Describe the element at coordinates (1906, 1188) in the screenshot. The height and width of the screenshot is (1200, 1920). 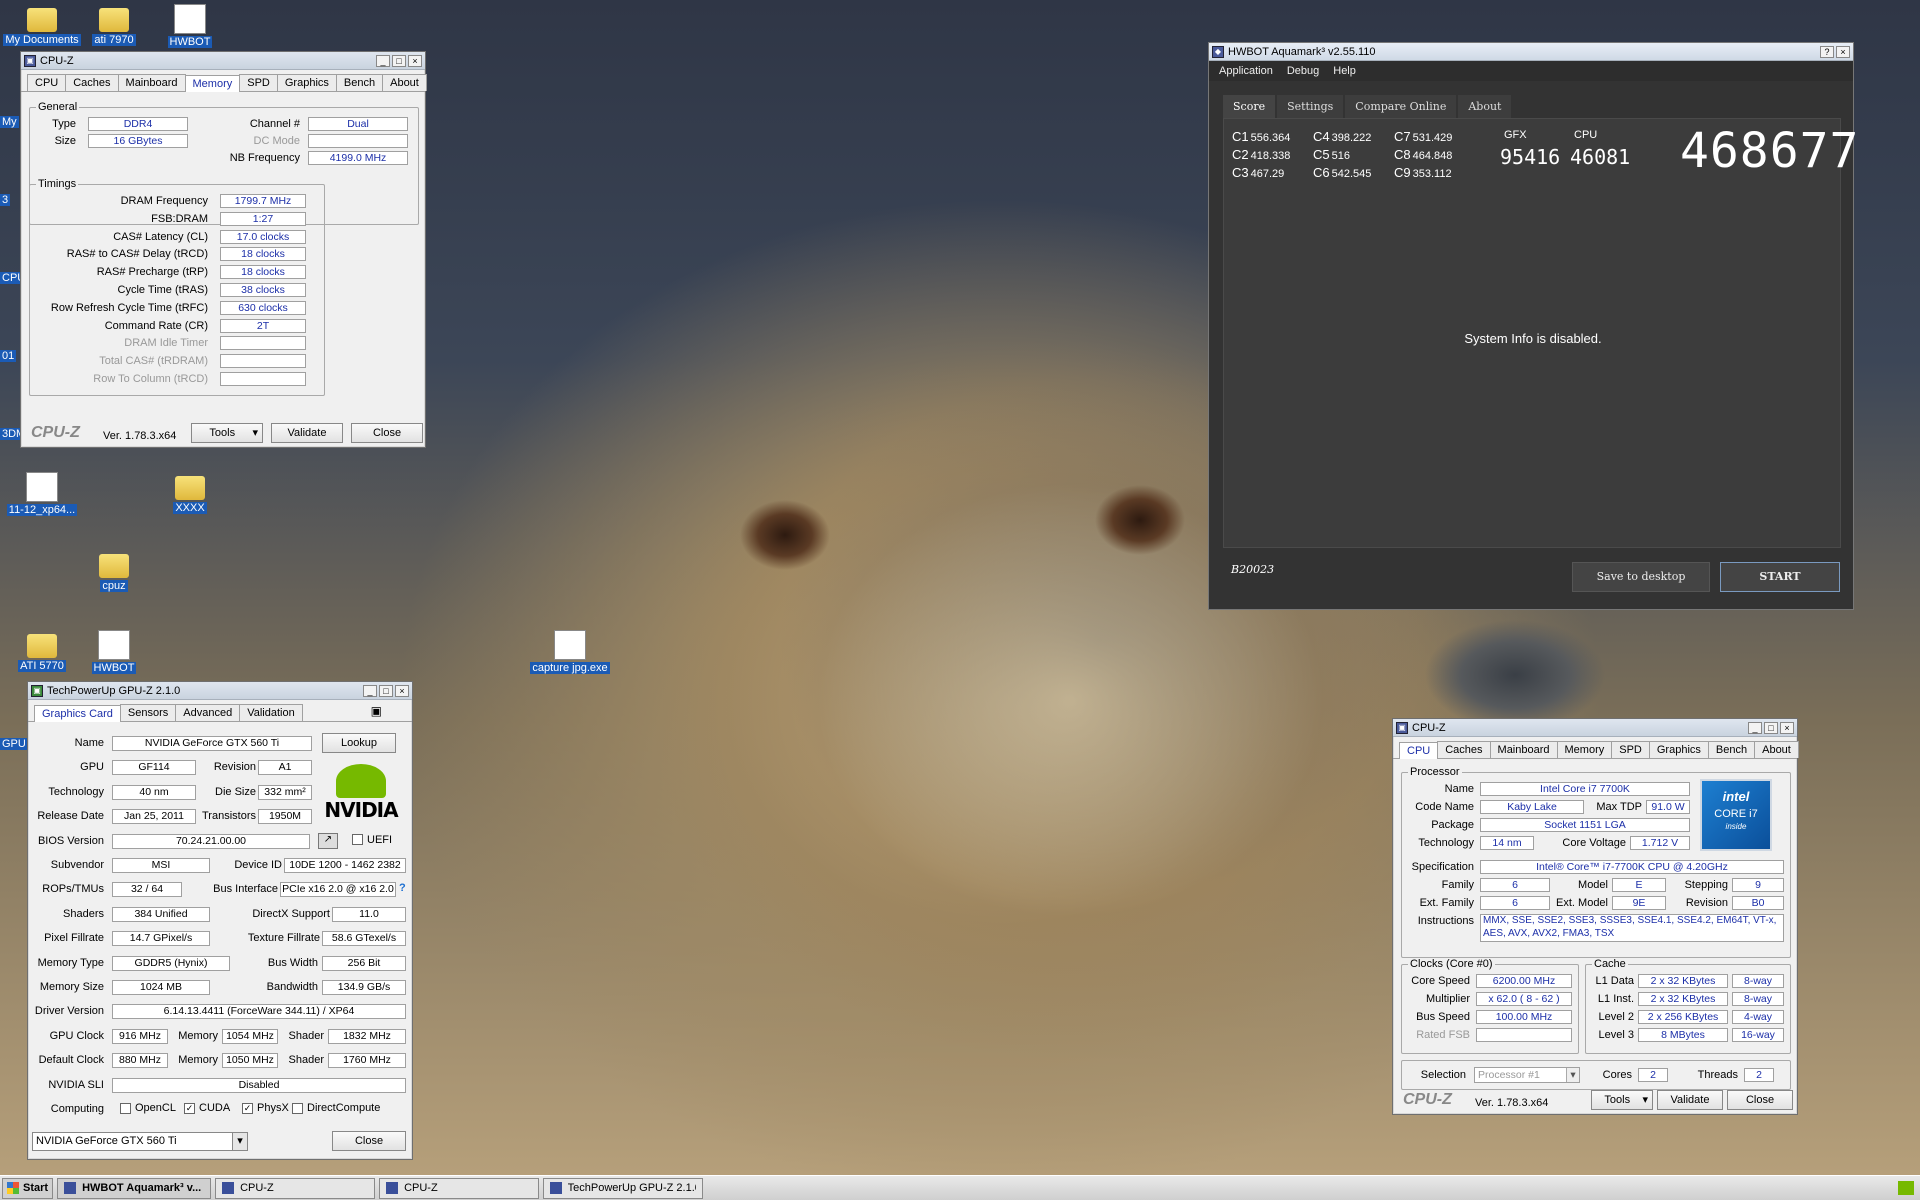
I see `tray-icon` at that location.